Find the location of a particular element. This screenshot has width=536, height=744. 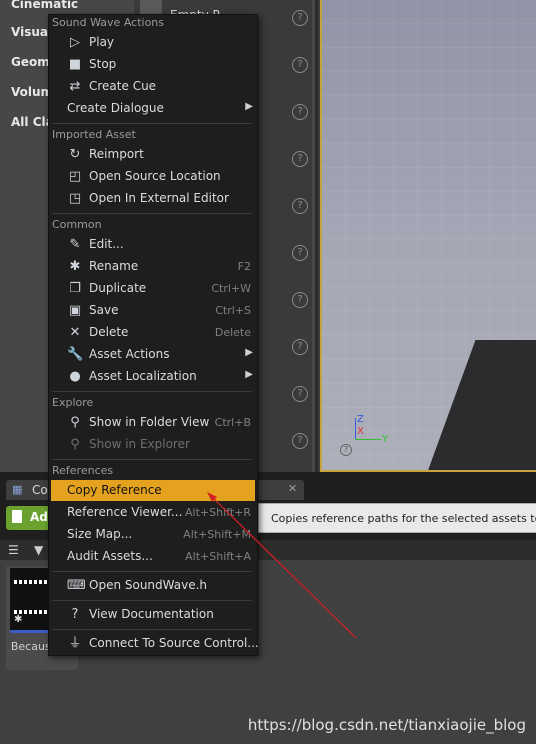

watermark: https://blog.csdn.net/tianxiaojie_blog is located at coordinates (386, 725).